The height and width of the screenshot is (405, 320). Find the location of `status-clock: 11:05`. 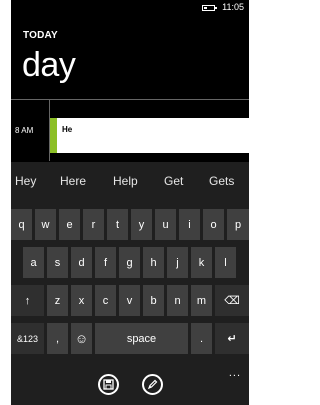

status-clock: 11:05 is located at coordinates (233, 7).